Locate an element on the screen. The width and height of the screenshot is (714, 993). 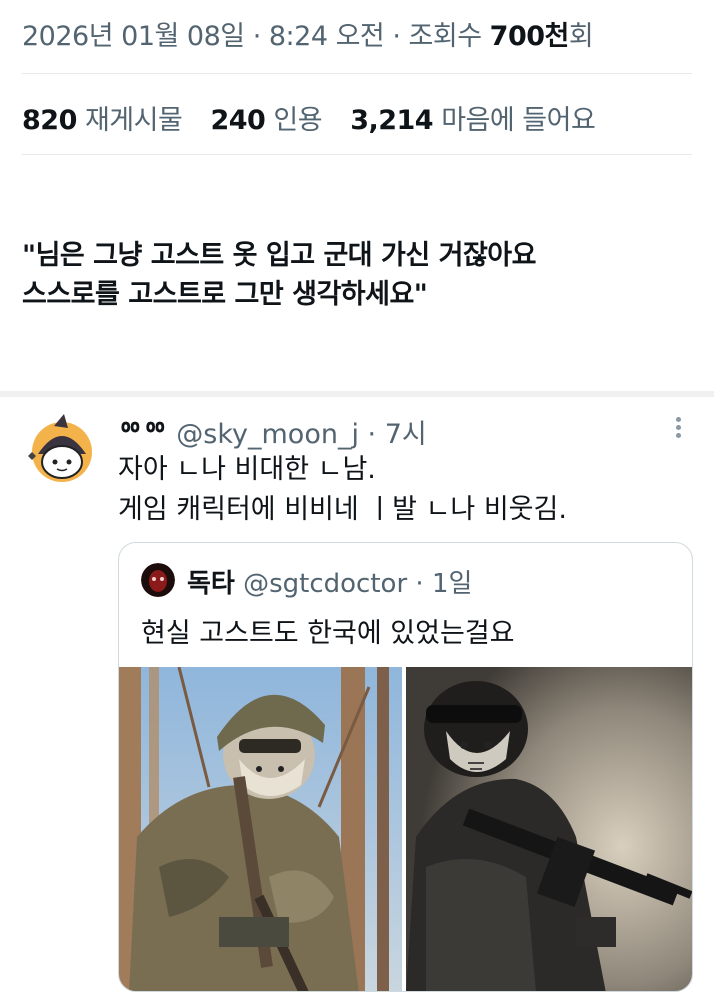
views-suffix: 회 is located at coordinates (581, 36).